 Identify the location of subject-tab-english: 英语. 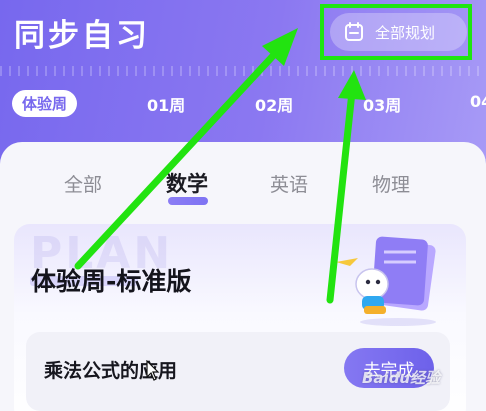
(289, 183).